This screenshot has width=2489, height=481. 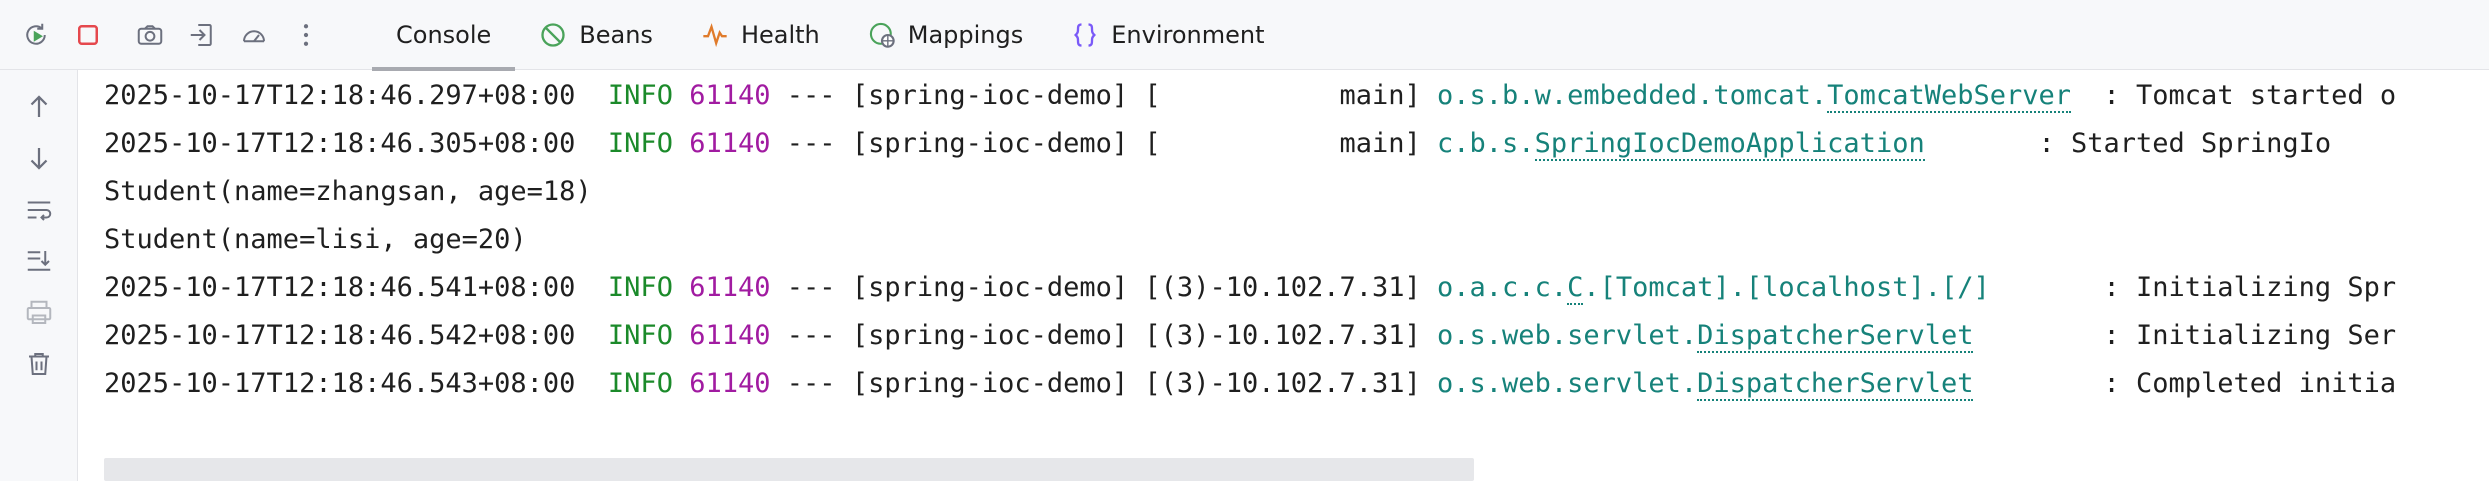 What do you see at coordinates (715, 35) in the screenshot?
I see `health-icon` at bounding box center [715, 35].